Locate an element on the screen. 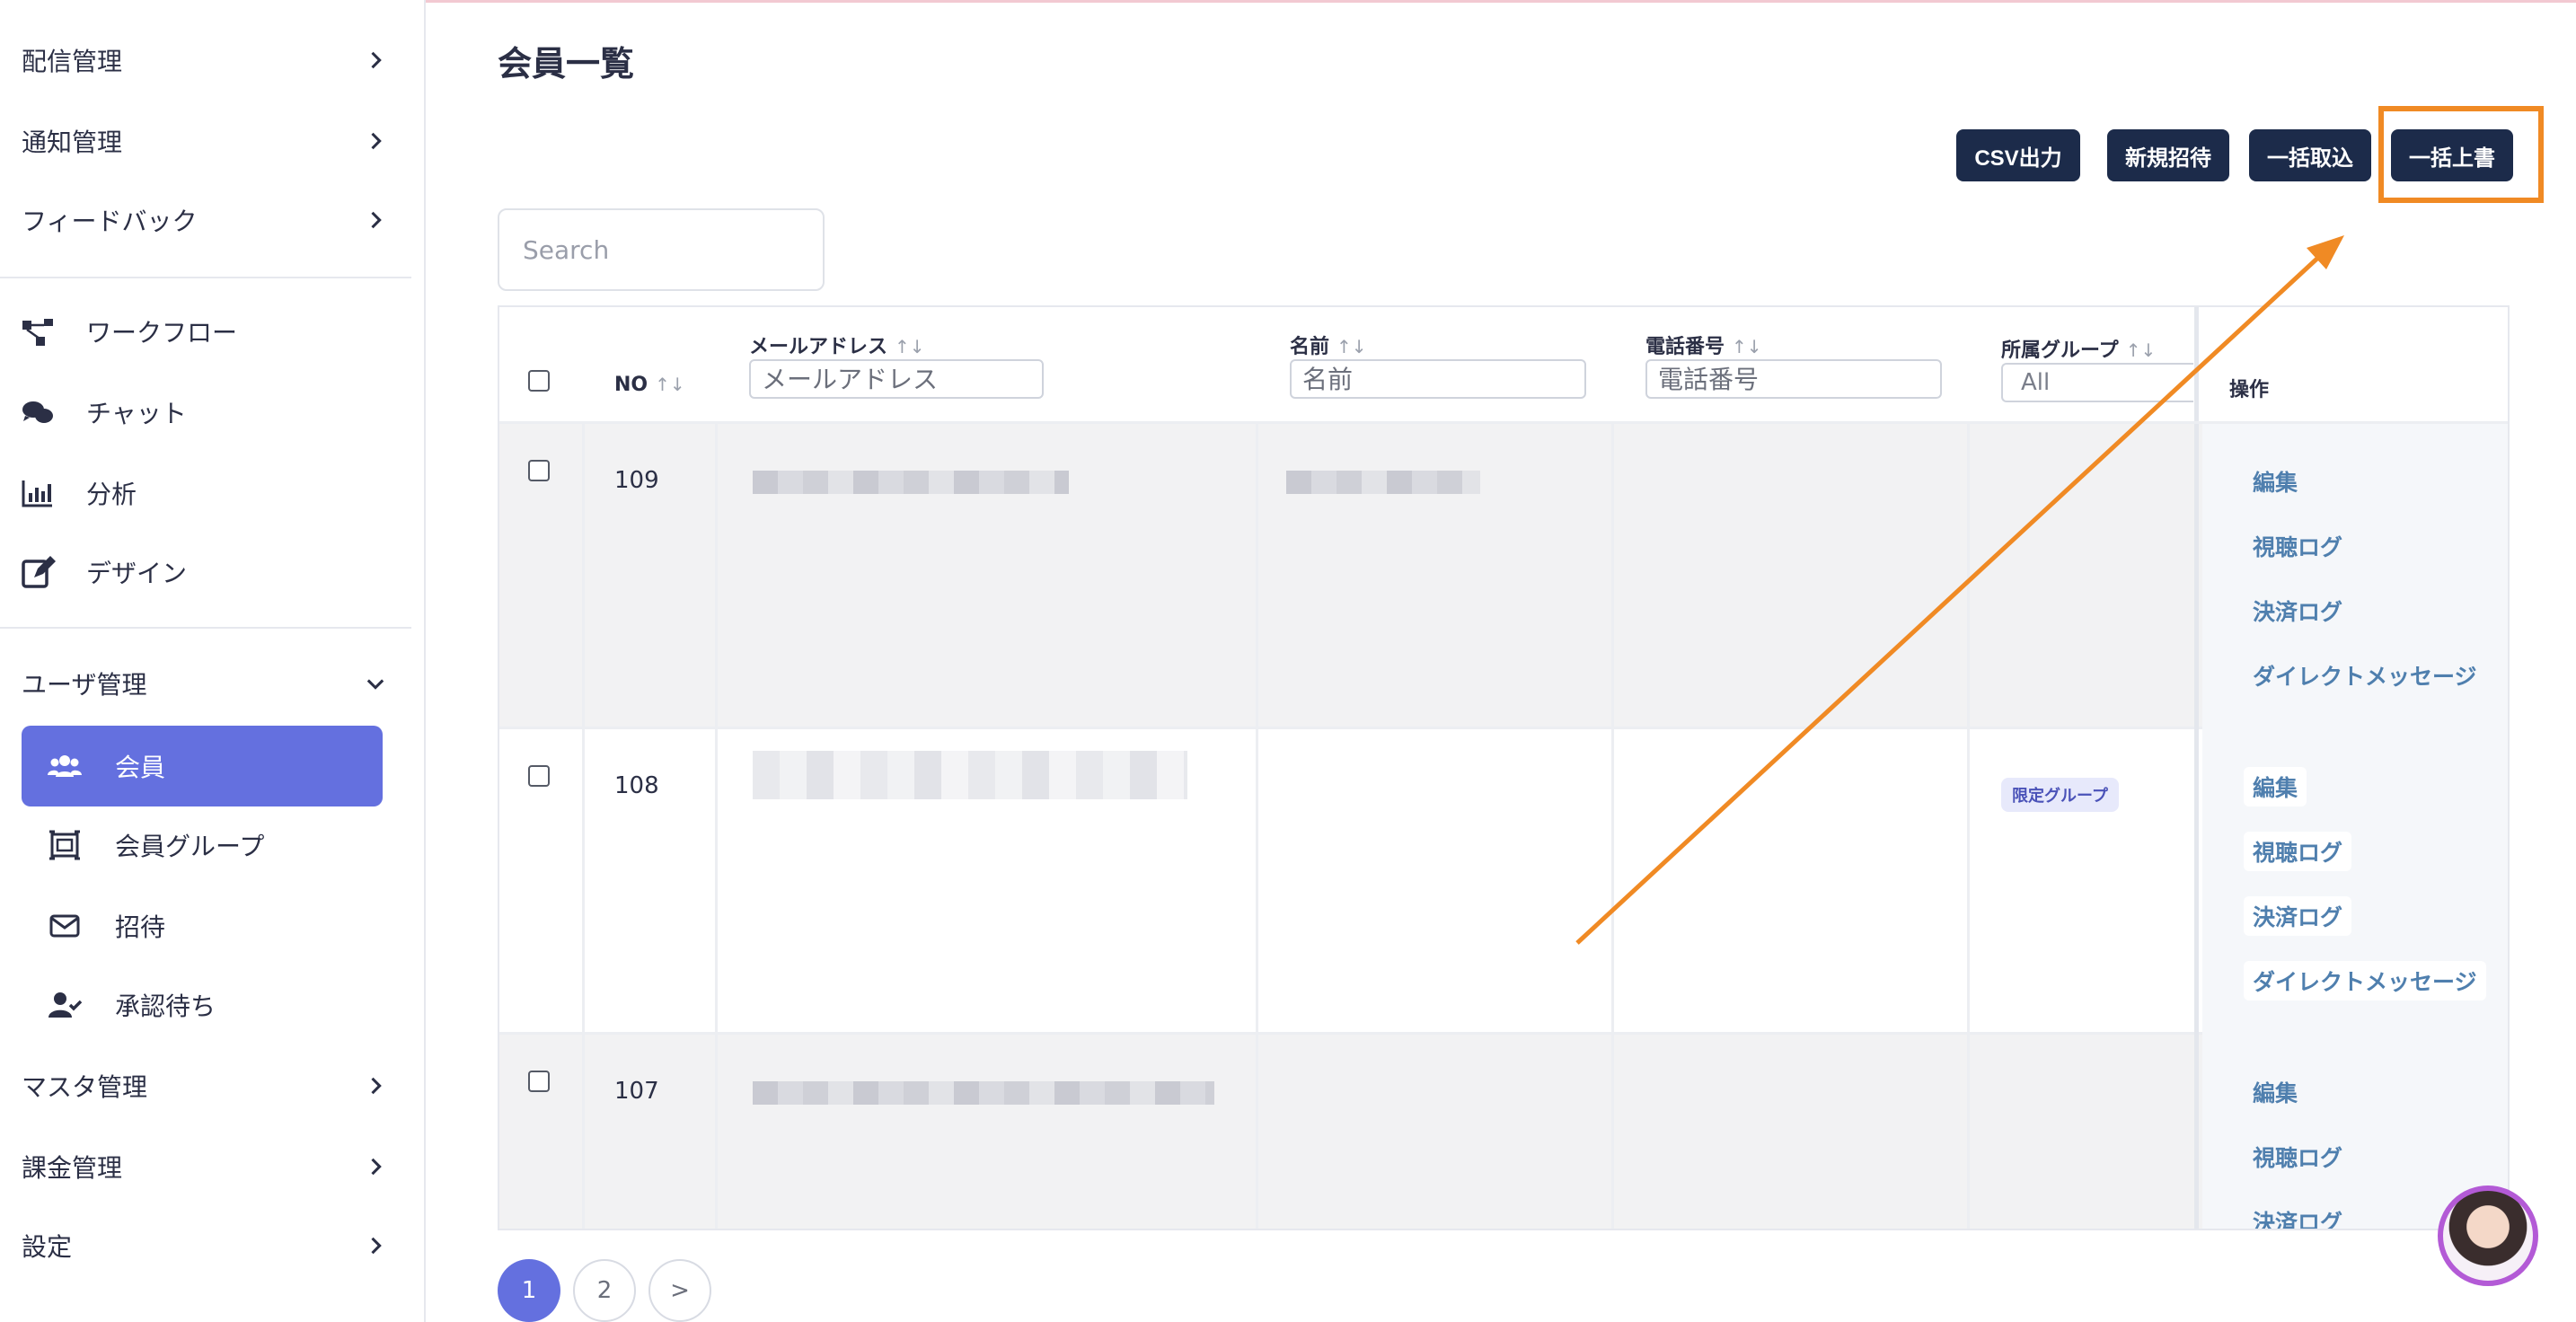 This screenshot has height=1322, width=2576. sidebar-item-pending-approval: 承認待ち is located at coordinates (213, 1005).